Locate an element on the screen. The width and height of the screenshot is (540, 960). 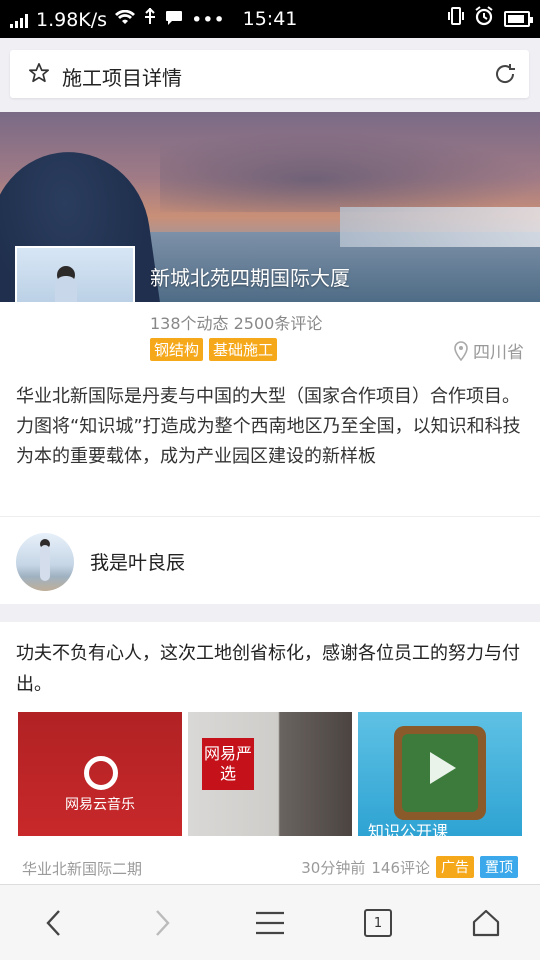
refresh-icon is located at coordinates (505, 76).